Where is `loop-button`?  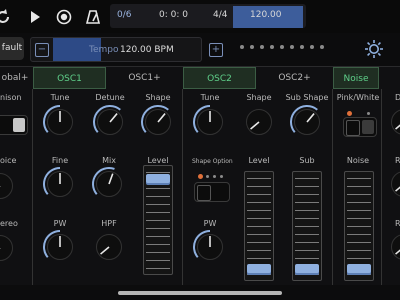 loop-button is located at coordinates (7, 17).